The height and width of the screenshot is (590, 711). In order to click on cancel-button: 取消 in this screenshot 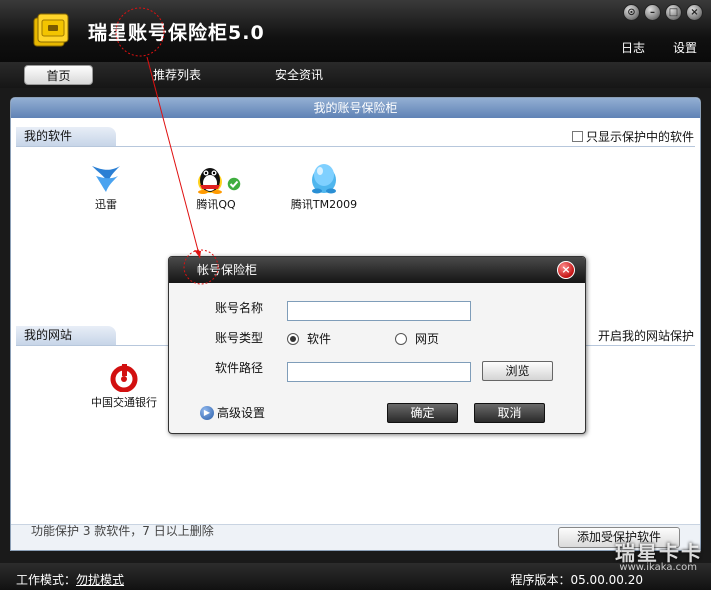, I will do `click(509, 413)`.